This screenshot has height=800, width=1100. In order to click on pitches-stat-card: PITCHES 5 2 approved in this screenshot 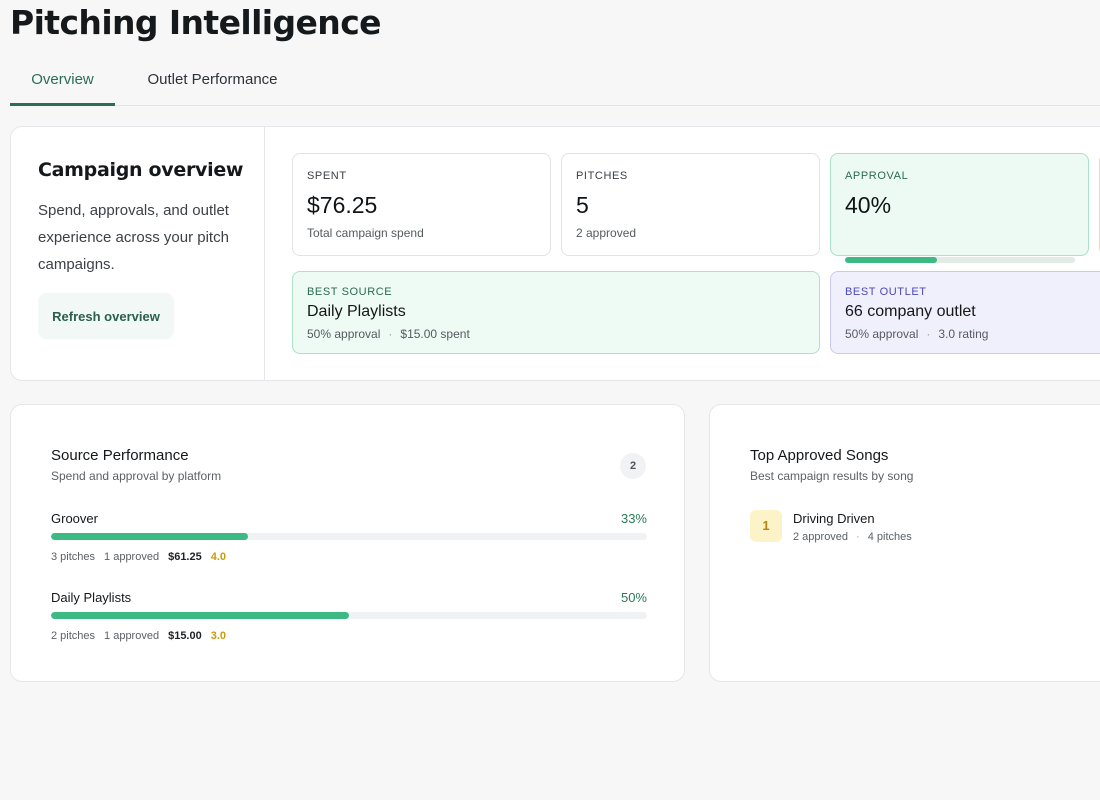, I will do `click(690, 204)`.